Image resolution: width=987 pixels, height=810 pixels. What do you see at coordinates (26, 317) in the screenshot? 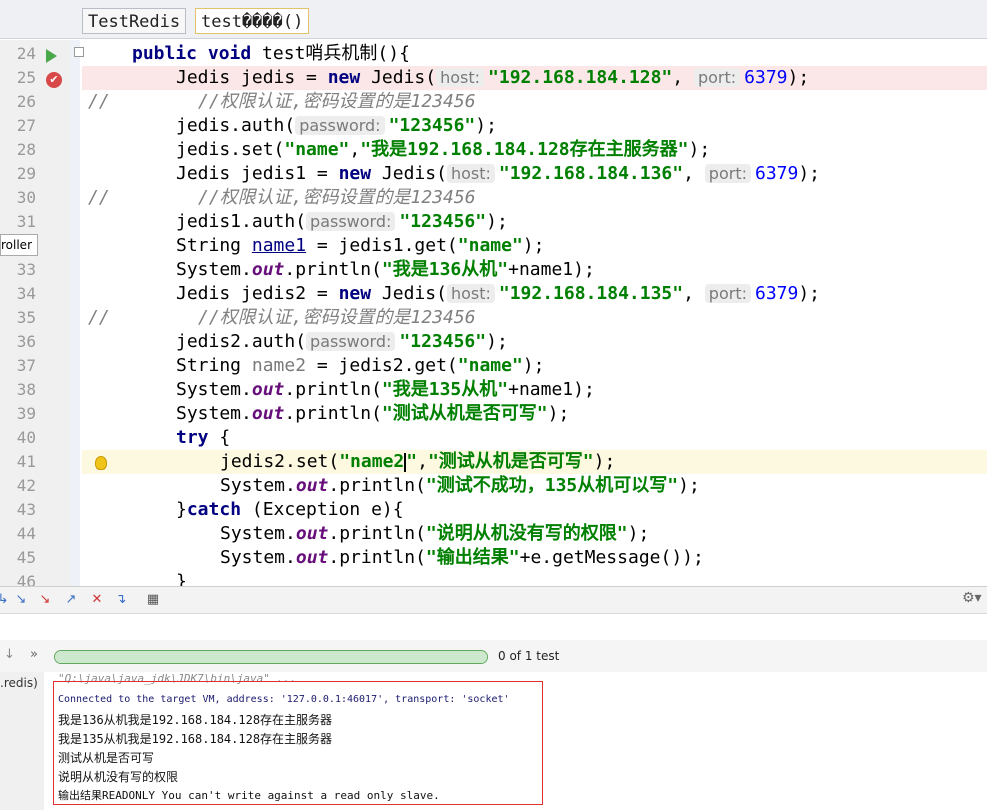
I see `line-number: 35` at bounding box center [26, 317].